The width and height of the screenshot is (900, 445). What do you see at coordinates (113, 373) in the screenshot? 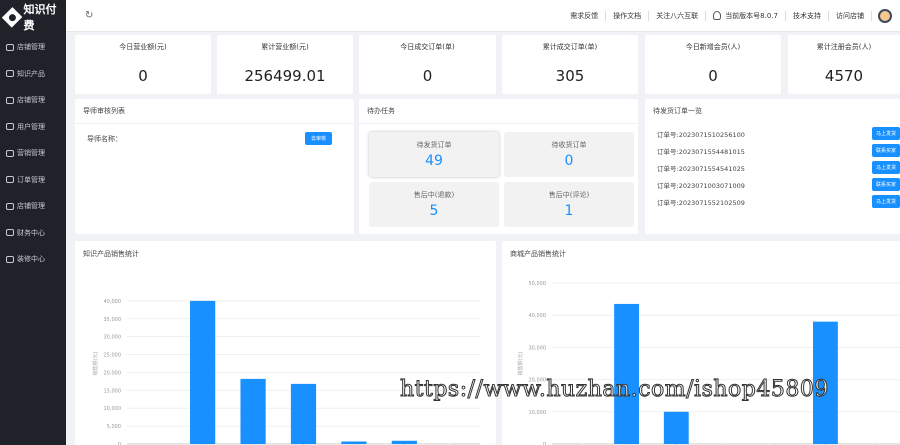
I see `y-tick-label: 20,000` at bounding box center [113, 373].